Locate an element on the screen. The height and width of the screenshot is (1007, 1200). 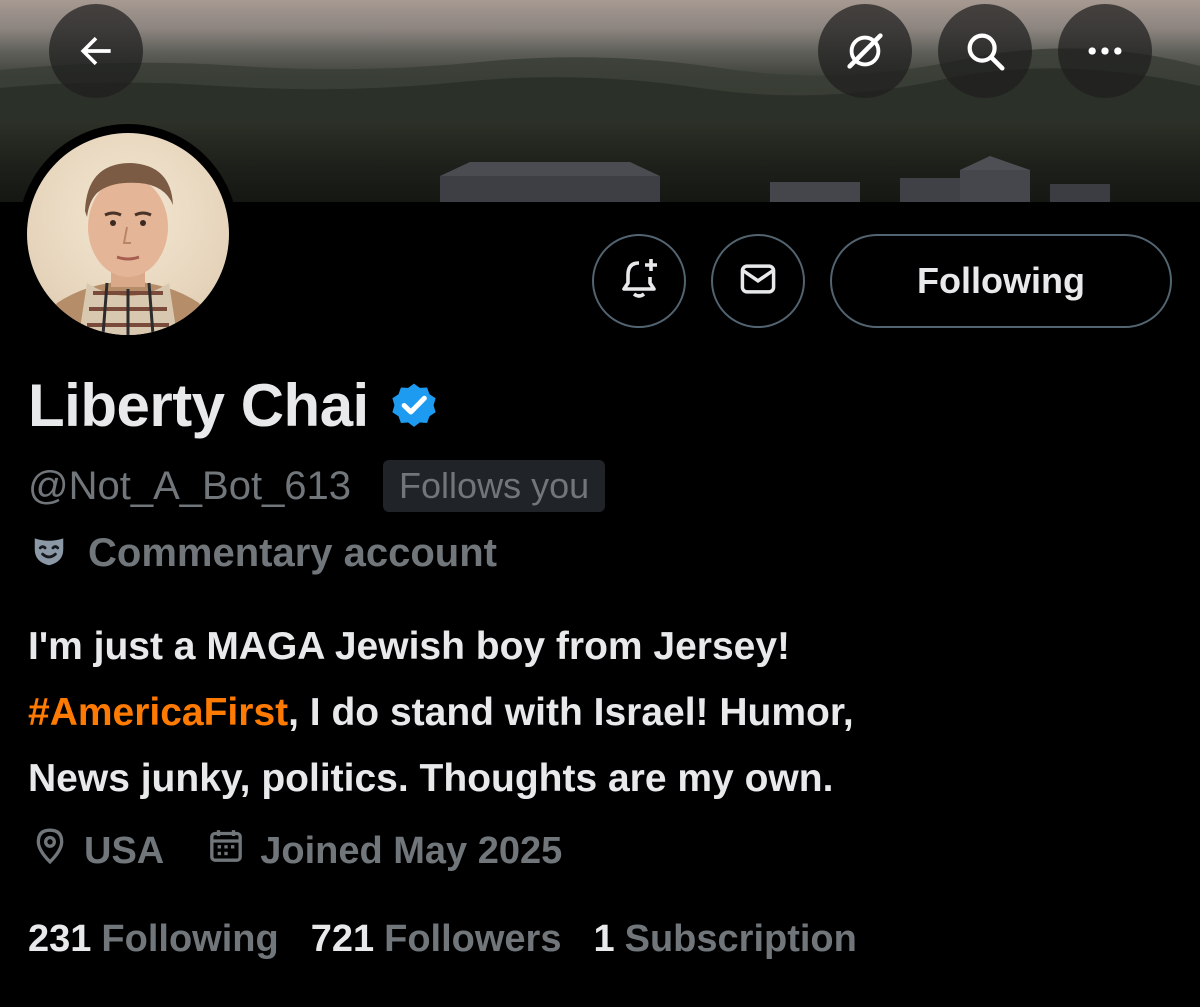
message-button is located at coordinates (758, 281).